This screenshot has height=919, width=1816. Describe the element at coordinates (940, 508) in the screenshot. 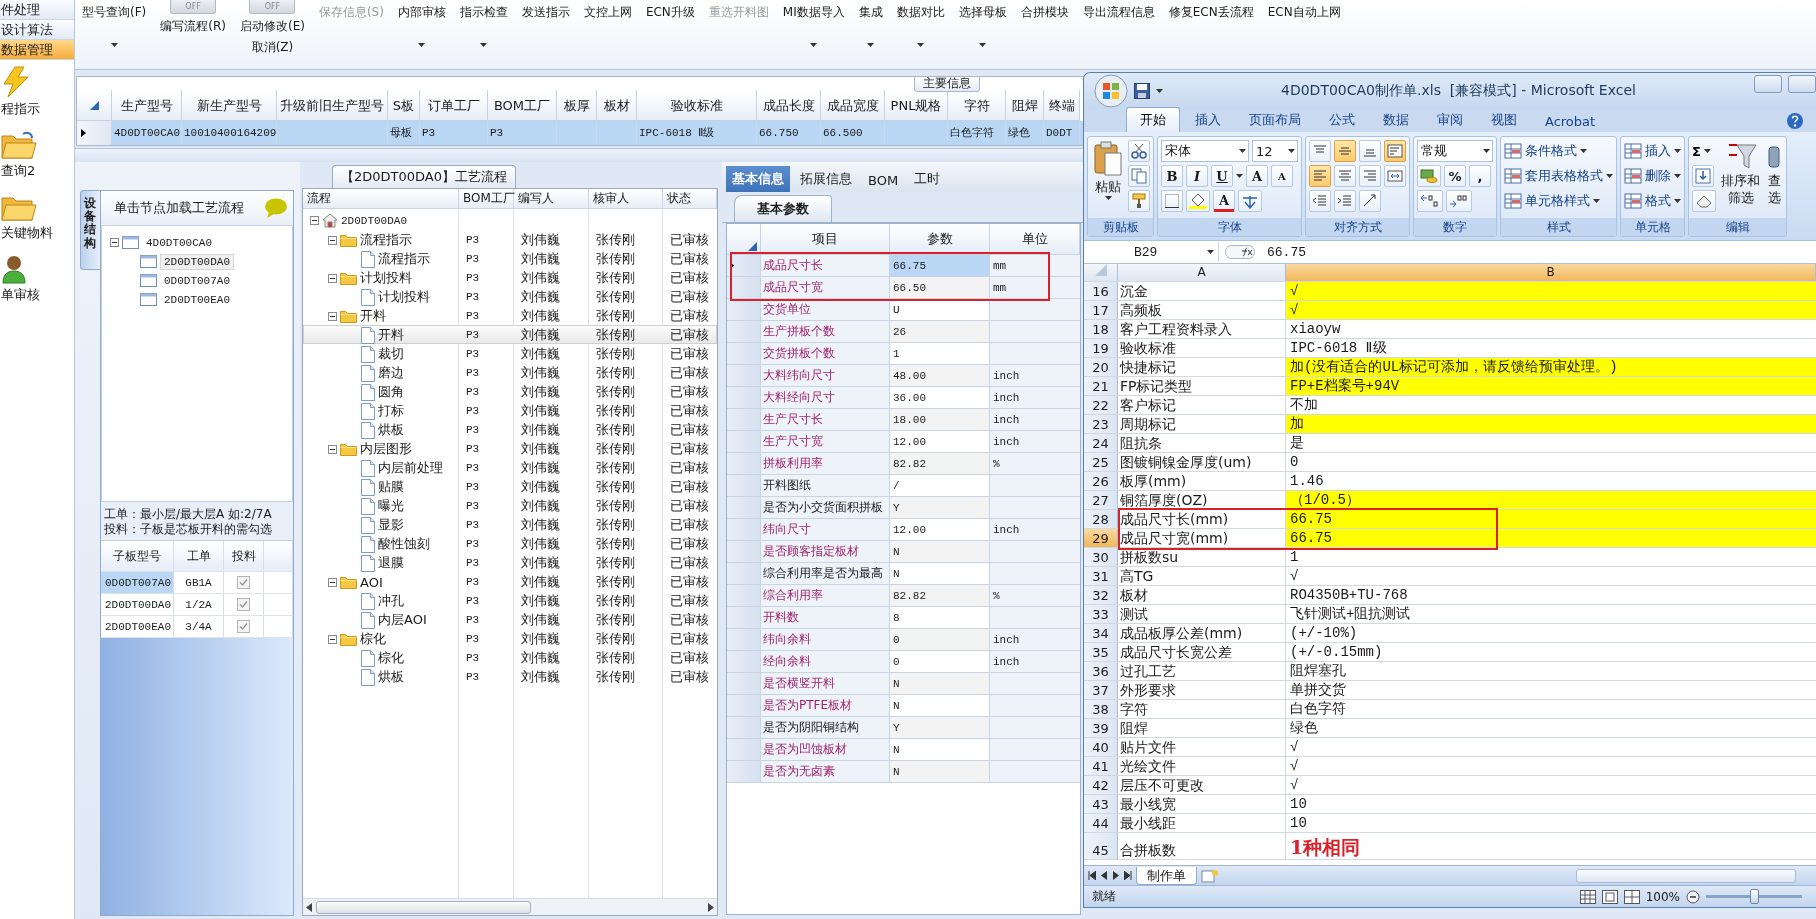

I see `table-cell: Y` at that location.